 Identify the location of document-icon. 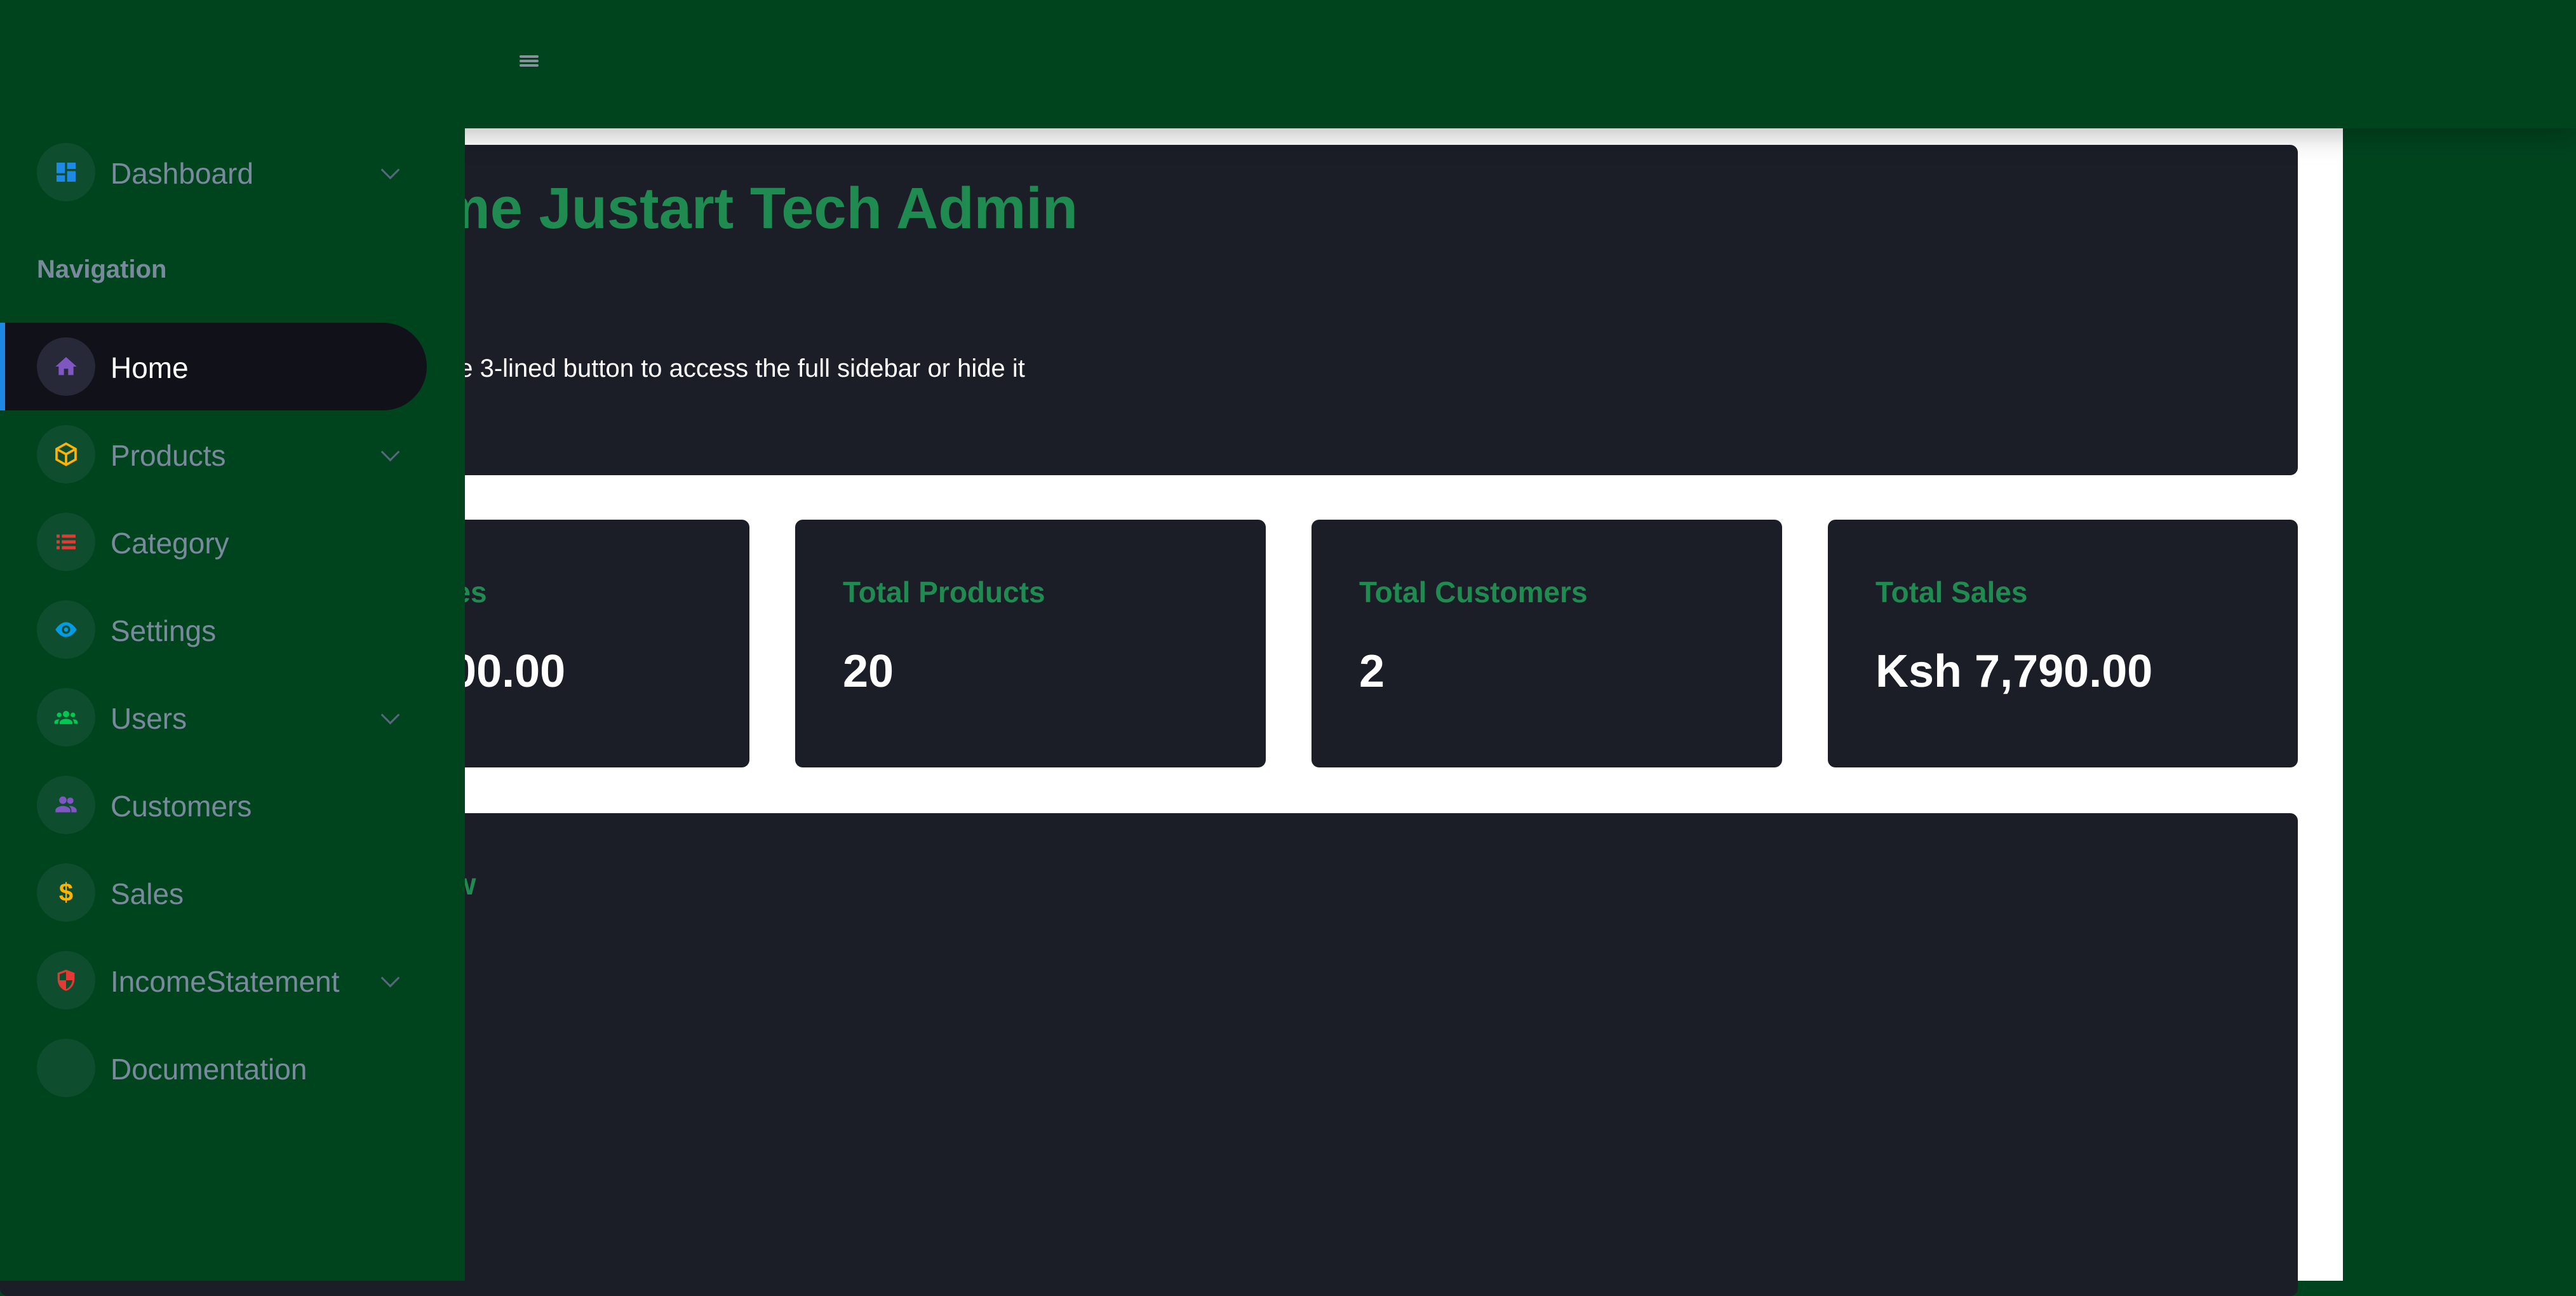
(66, 1068).